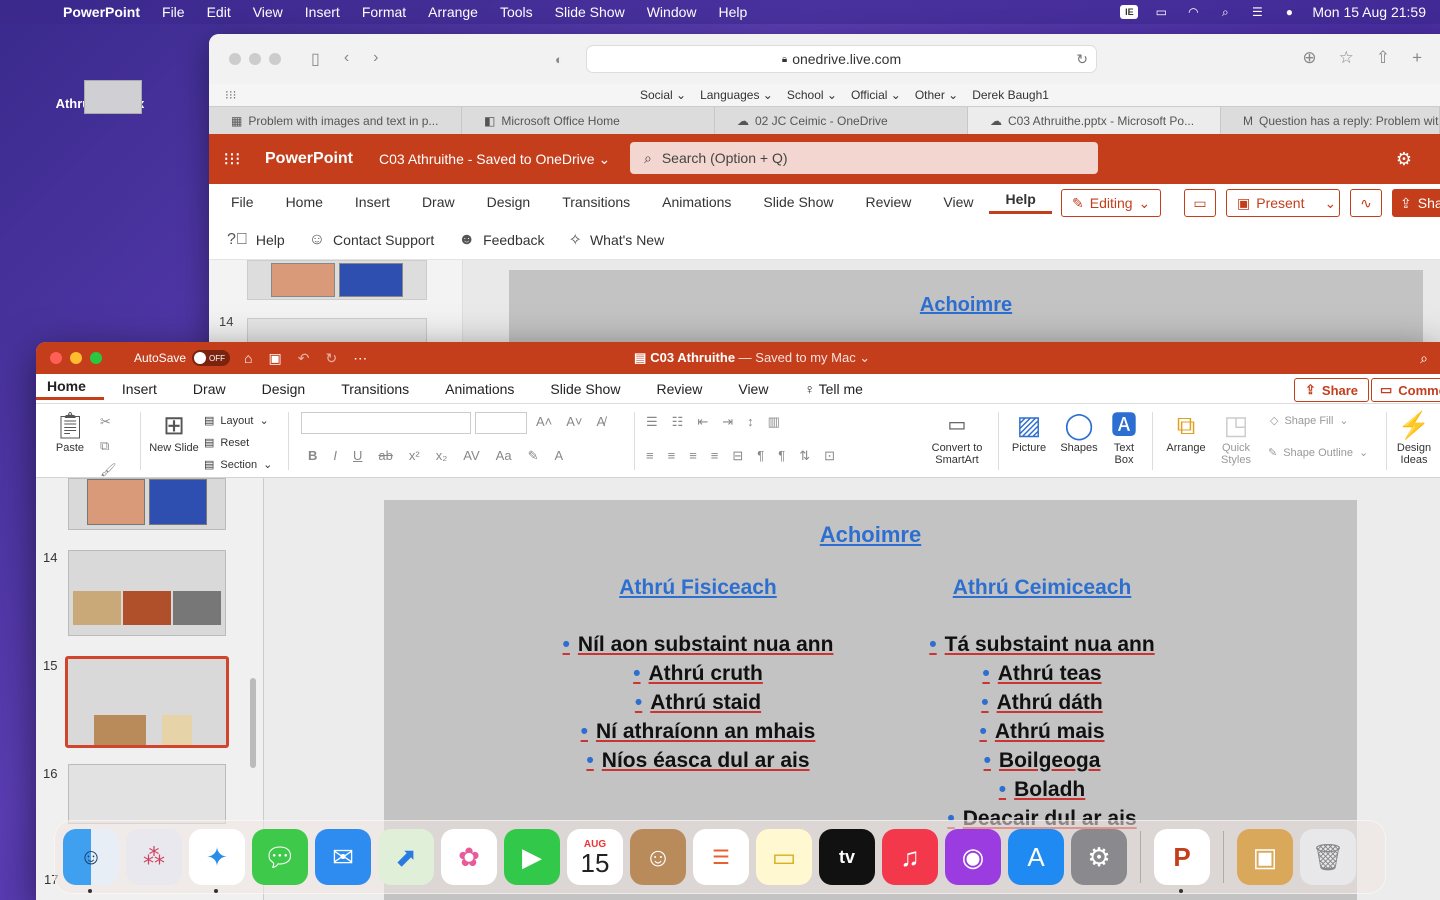  I want to click on copy-icon: ⧉, so click(108, 446).